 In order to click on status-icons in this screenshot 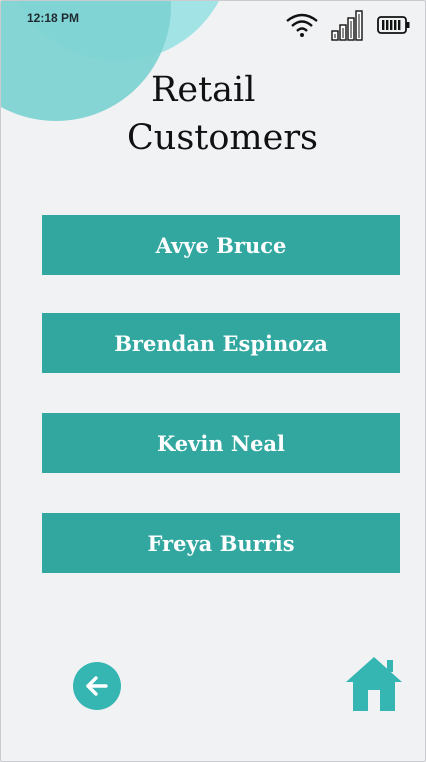, I will do `click(348, 25)`.